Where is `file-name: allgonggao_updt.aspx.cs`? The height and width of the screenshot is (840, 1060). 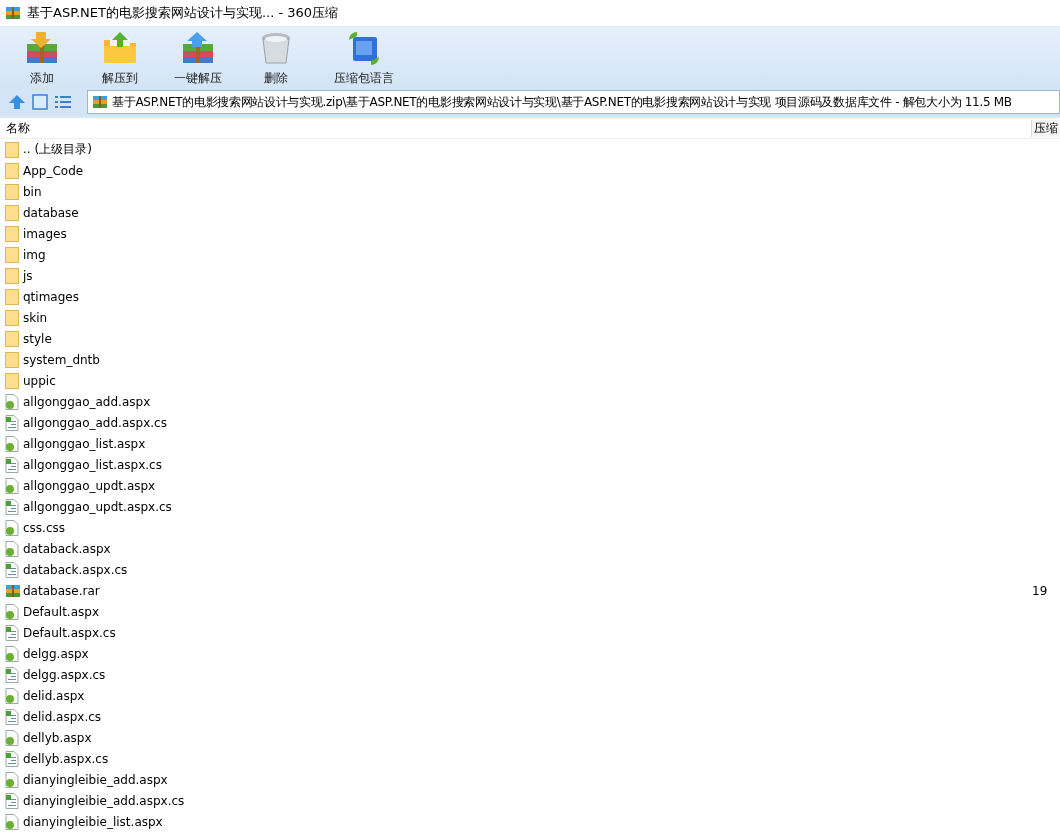 file-name: allgonggao_updt.aspx.cs is located at coordinates (541, 506).